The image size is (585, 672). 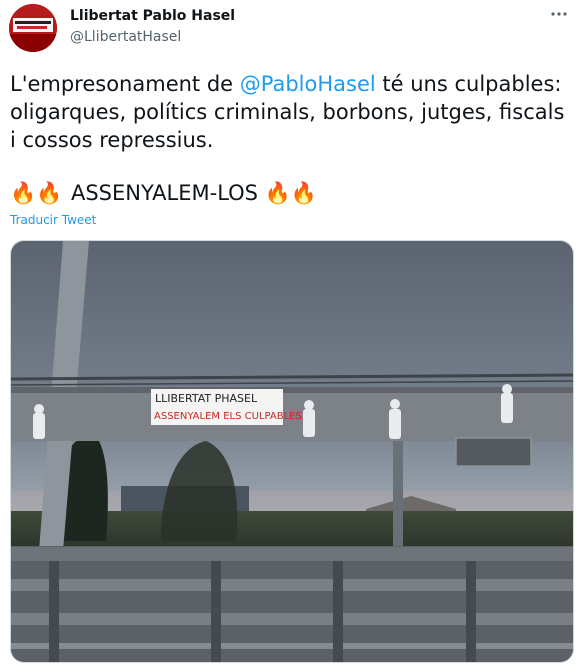 I want to click on callout-text: ASSENYALEM-LOS, so click(x=164, y=193).